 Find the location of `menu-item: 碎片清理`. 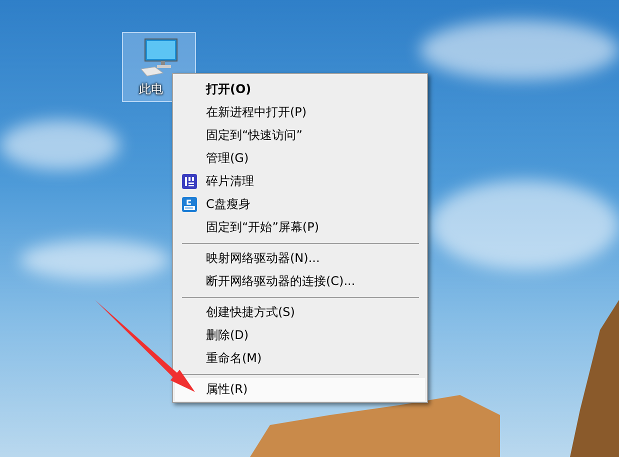

menu-item: 碎片清理 is located at coordinates (300, 181).